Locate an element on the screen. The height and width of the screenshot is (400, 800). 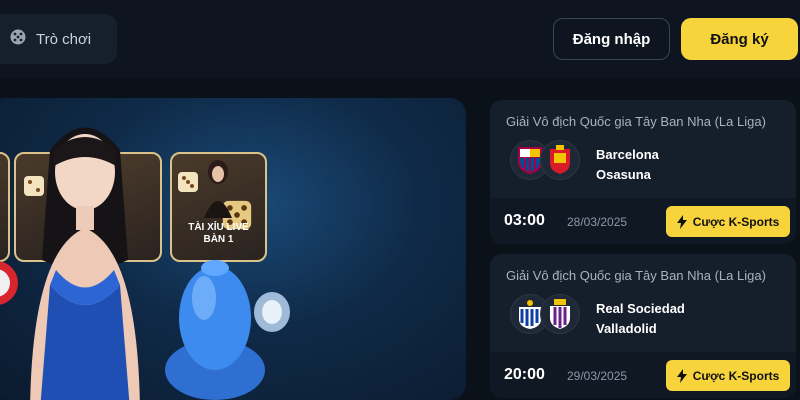
games-menu-label: Trò chơi is located at coordinates (64, 39).